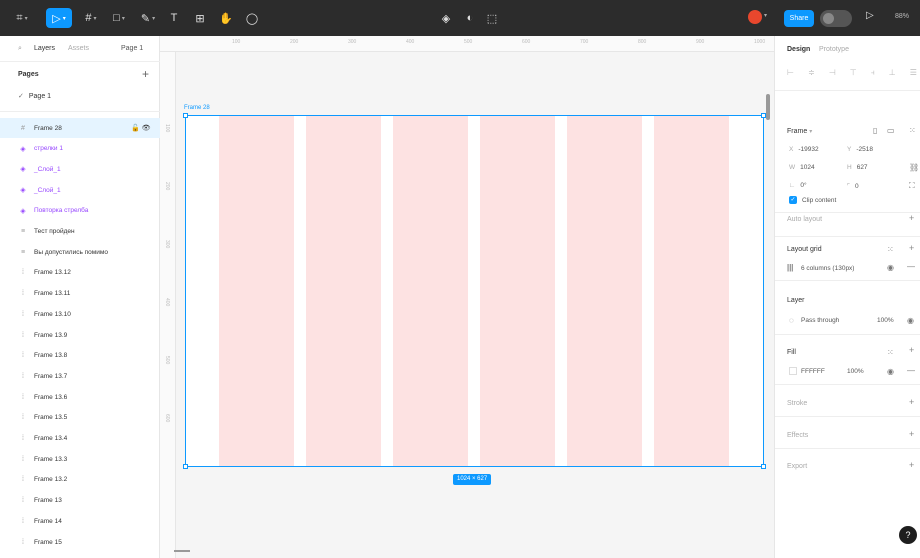 This screenshot has width=920, height=558. What do you see at coordinates (911, 402) in the screenshot?
I see `add-stroke-icon: +` at bounding box center [911, 402].